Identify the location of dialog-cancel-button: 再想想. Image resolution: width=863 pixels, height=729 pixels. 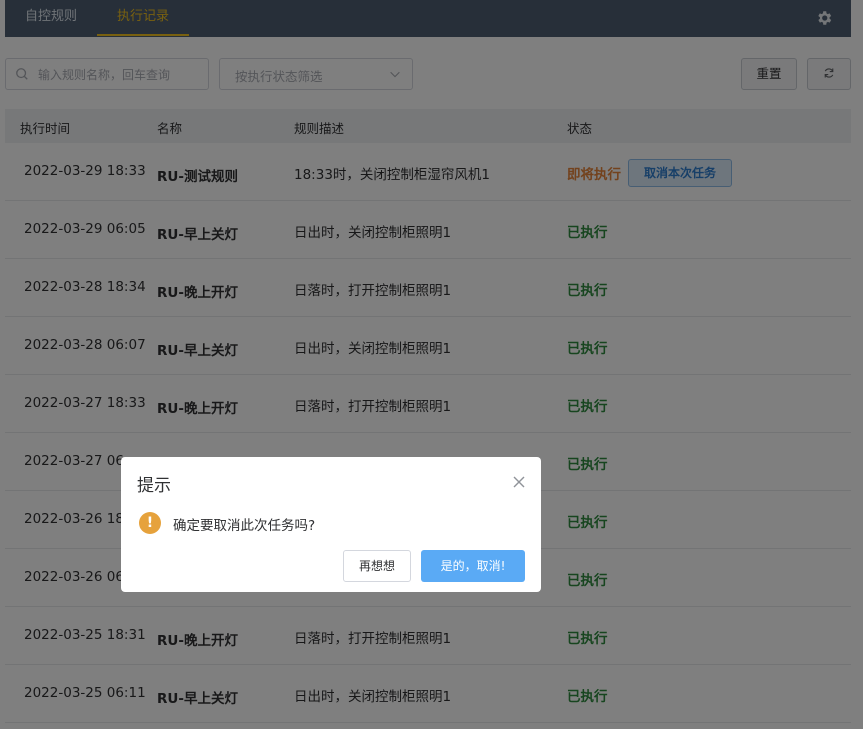
(377, 566).